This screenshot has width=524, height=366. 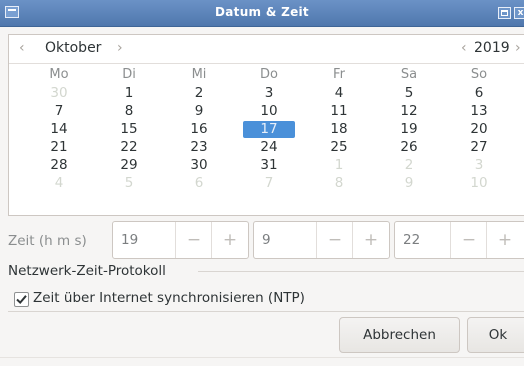 What do you see at coordinates (504, 240) in the screenshot?
I see `seconds-increment-icon: +` at bounding box center [504, 240].